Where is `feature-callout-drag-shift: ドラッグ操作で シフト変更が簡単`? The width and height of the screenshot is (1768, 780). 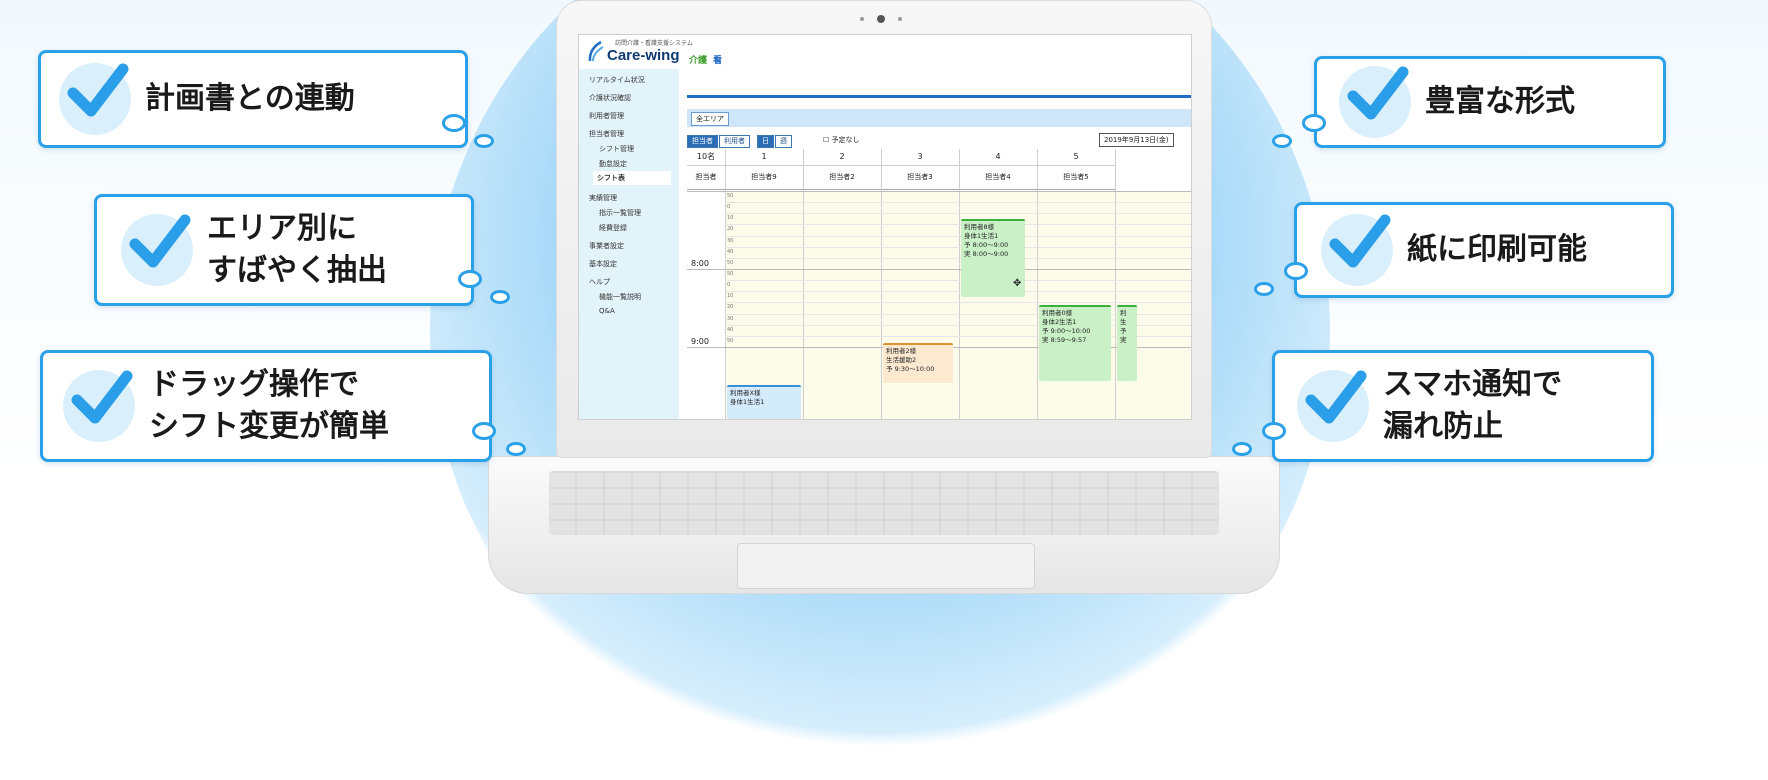
feature-callout-drag-shift: ドラッグ操作で シフト変更が簡単 is located at coordinates (266, 406).